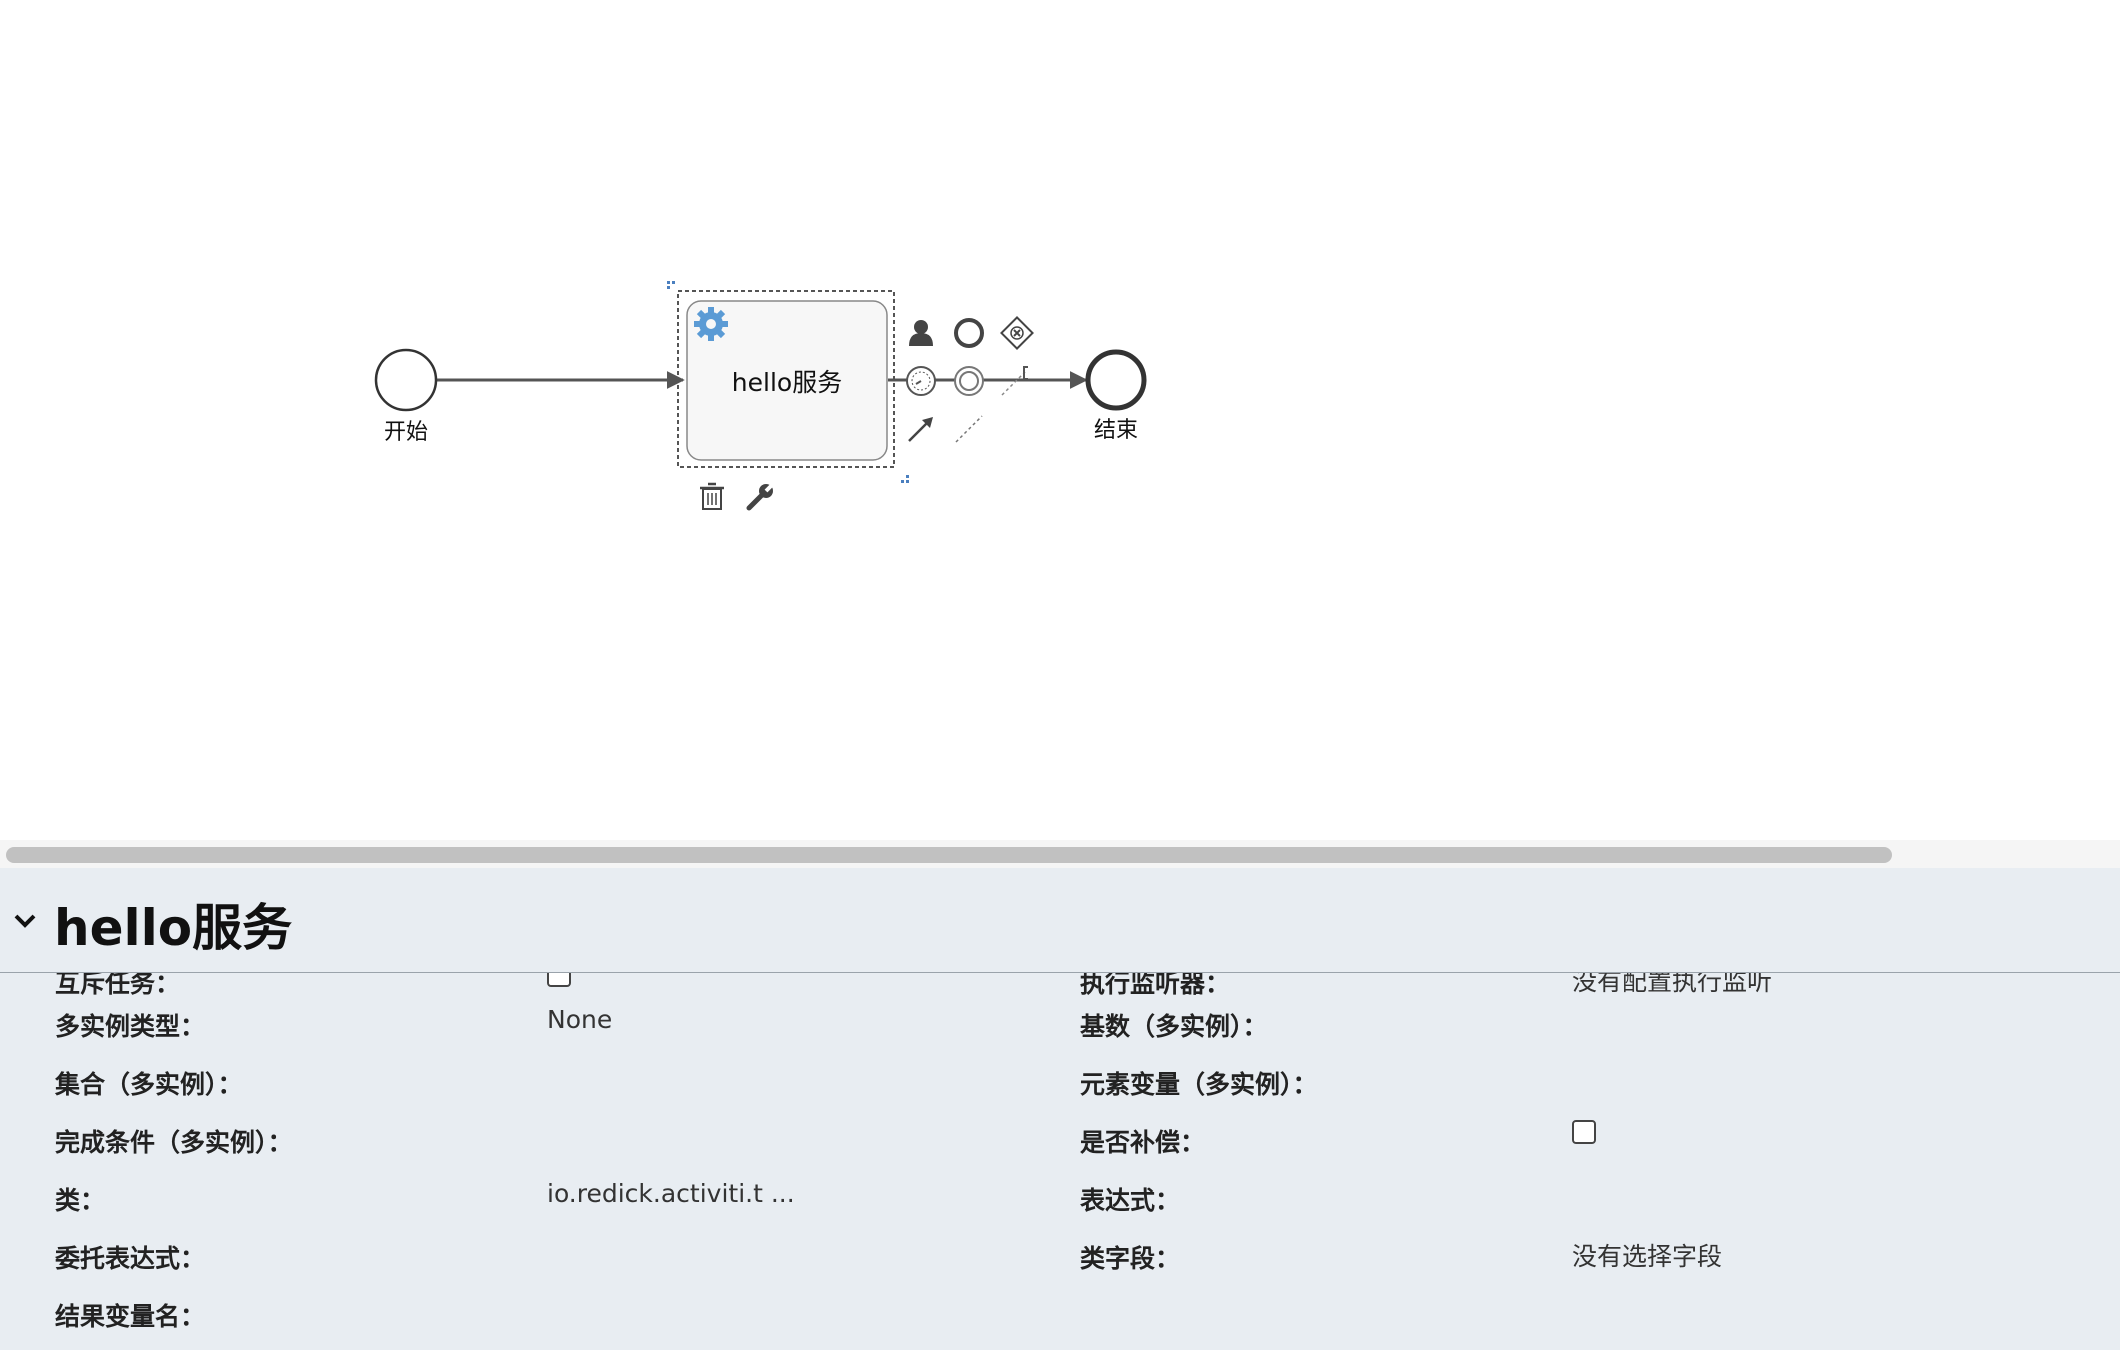 The width and height of the screenshot is (2120, 1350). I want to click on start-event-label: 开始, so click(406, 432).